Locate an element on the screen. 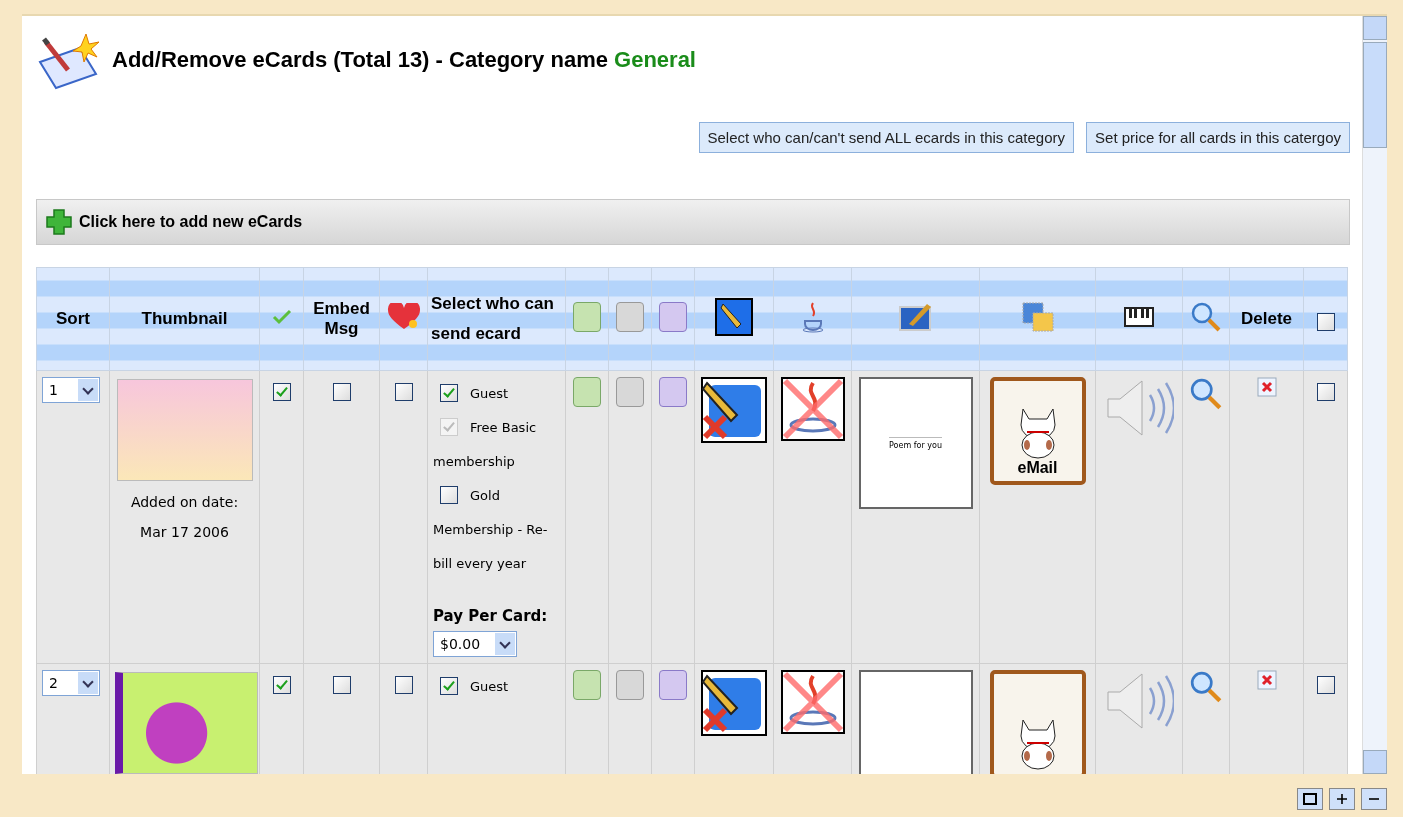  column-header: Sort is located at coordinates (73, 318).